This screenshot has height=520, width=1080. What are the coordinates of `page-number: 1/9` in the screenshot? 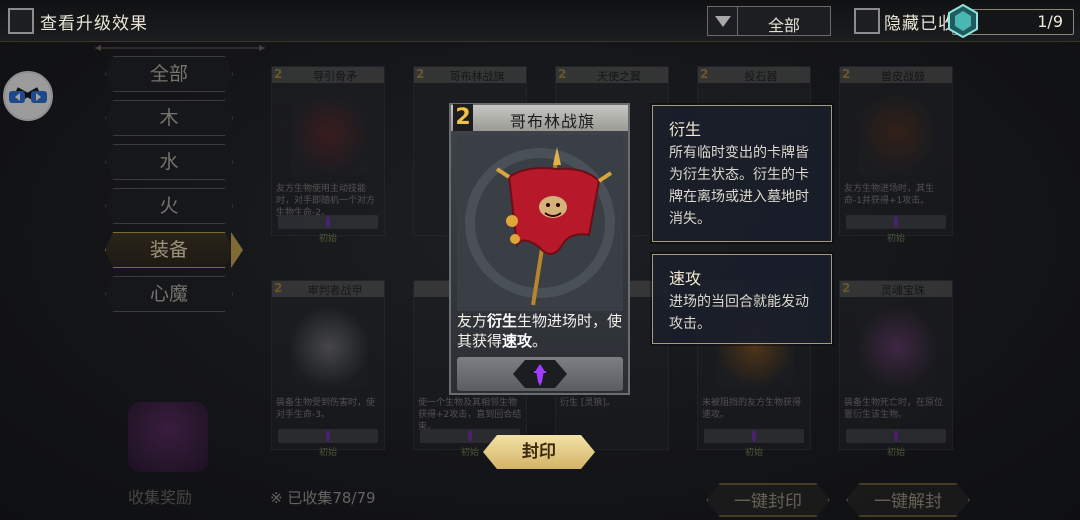 It's located at (1050, 21).